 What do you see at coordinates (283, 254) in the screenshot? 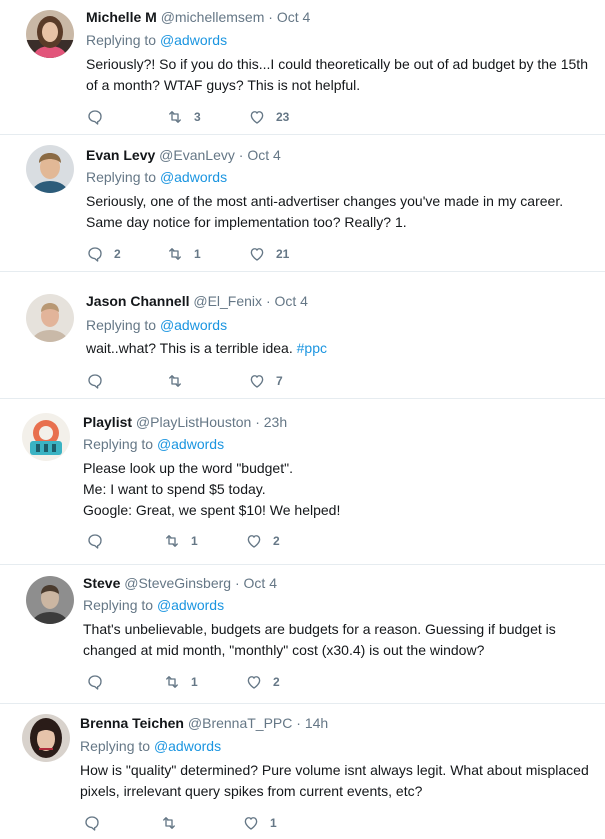
I see `like-count: 21` at bounding box center [283, 254].